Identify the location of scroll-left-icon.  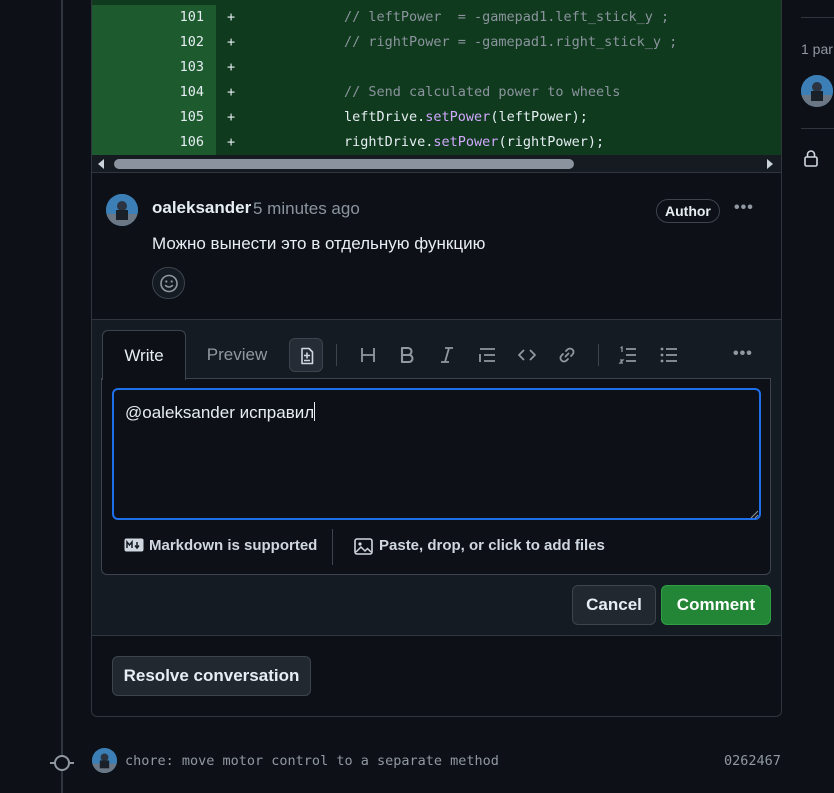
(101, 164).